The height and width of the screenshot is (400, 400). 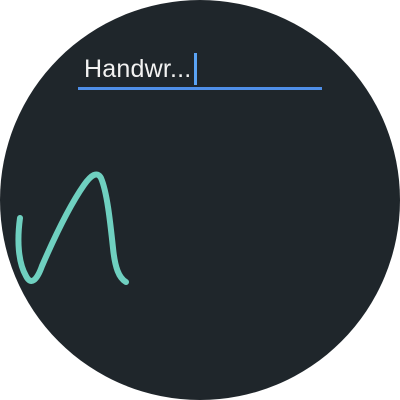 What do you see at coordinates (72, 228) in the screenshot?
I see `handwriting-stroke` at bounding box center [72, 228].